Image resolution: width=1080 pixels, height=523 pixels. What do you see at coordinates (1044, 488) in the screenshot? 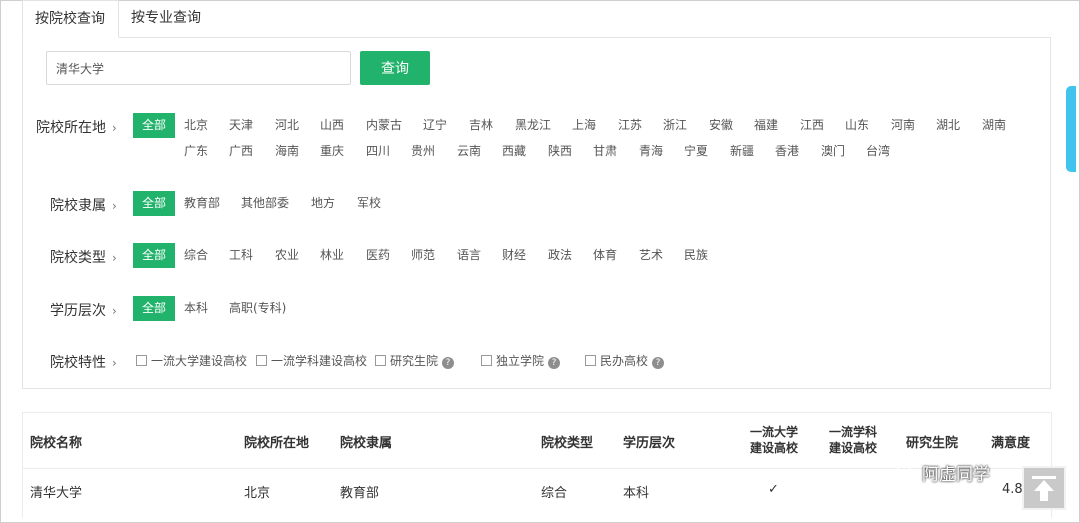
I see `back-to-top-button` at bounding box center [1044, 488].